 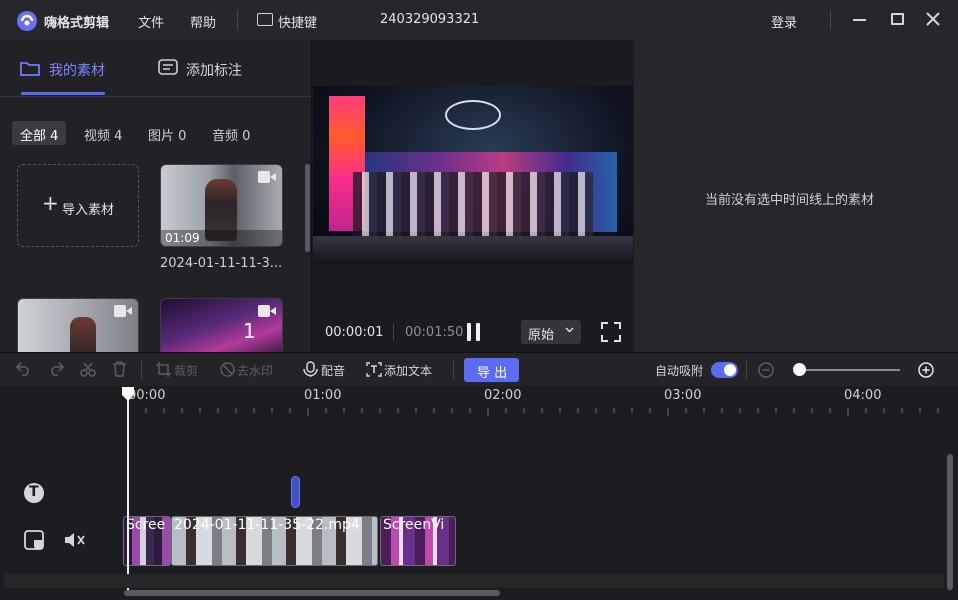 I want to click on media-duration: 01:09, so click(x=182, y=238).